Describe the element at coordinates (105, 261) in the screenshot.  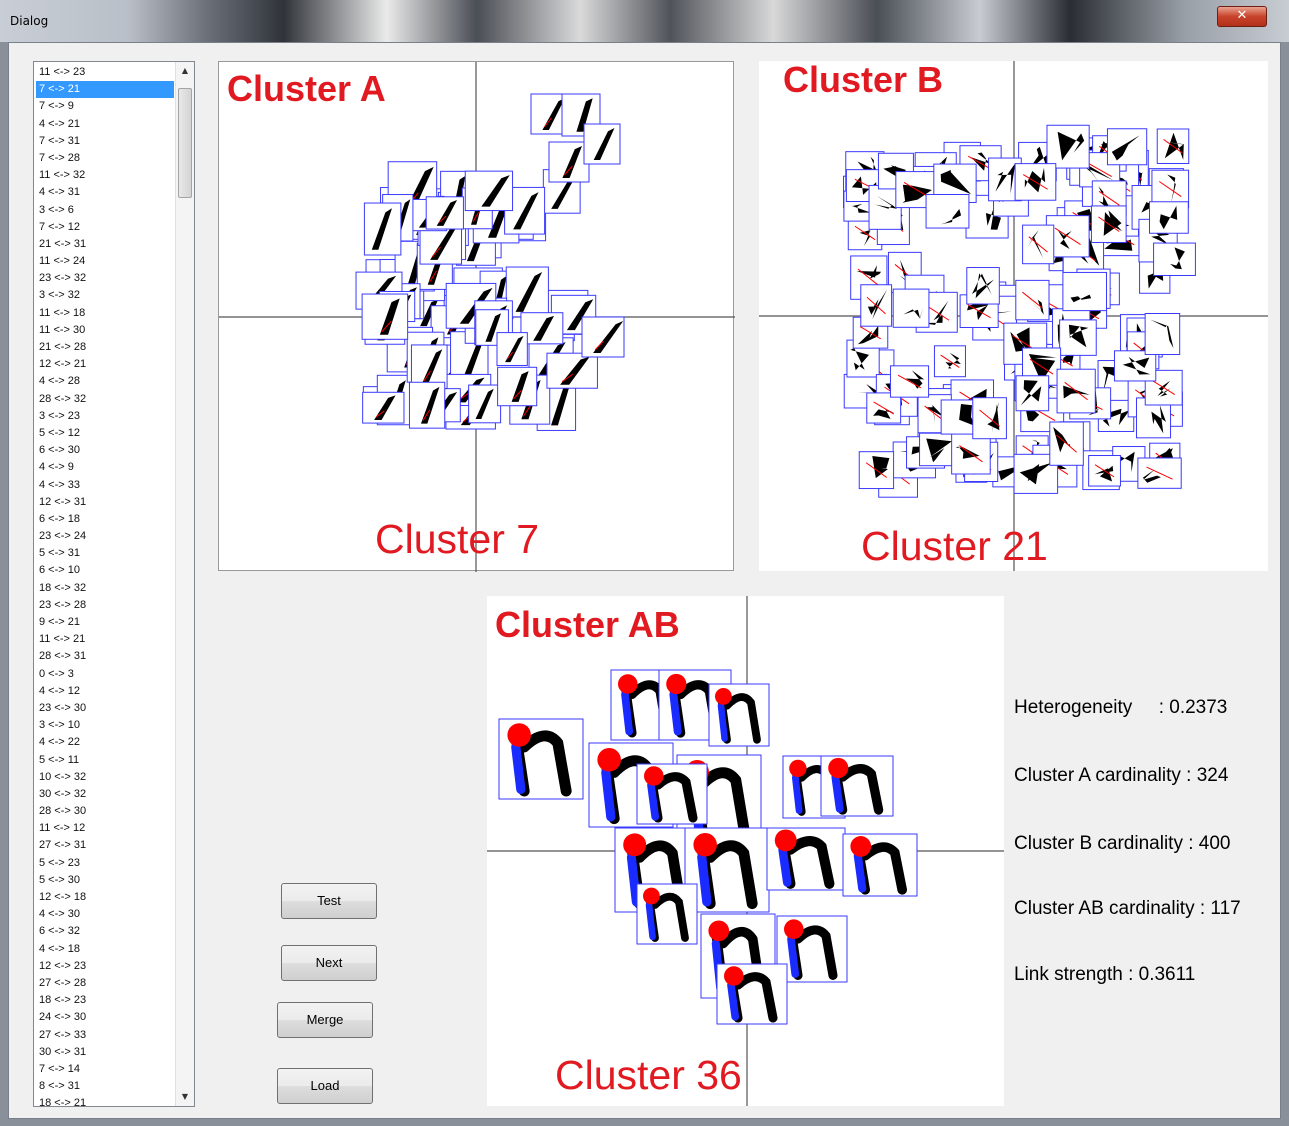
I see `list-item: 11 <-> 24` at that location.